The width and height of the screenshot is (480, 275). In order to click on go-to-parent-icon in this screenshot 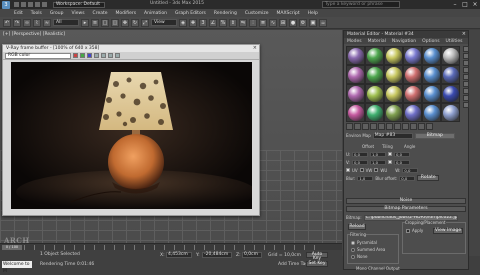, I will do `click(421, 126)`.